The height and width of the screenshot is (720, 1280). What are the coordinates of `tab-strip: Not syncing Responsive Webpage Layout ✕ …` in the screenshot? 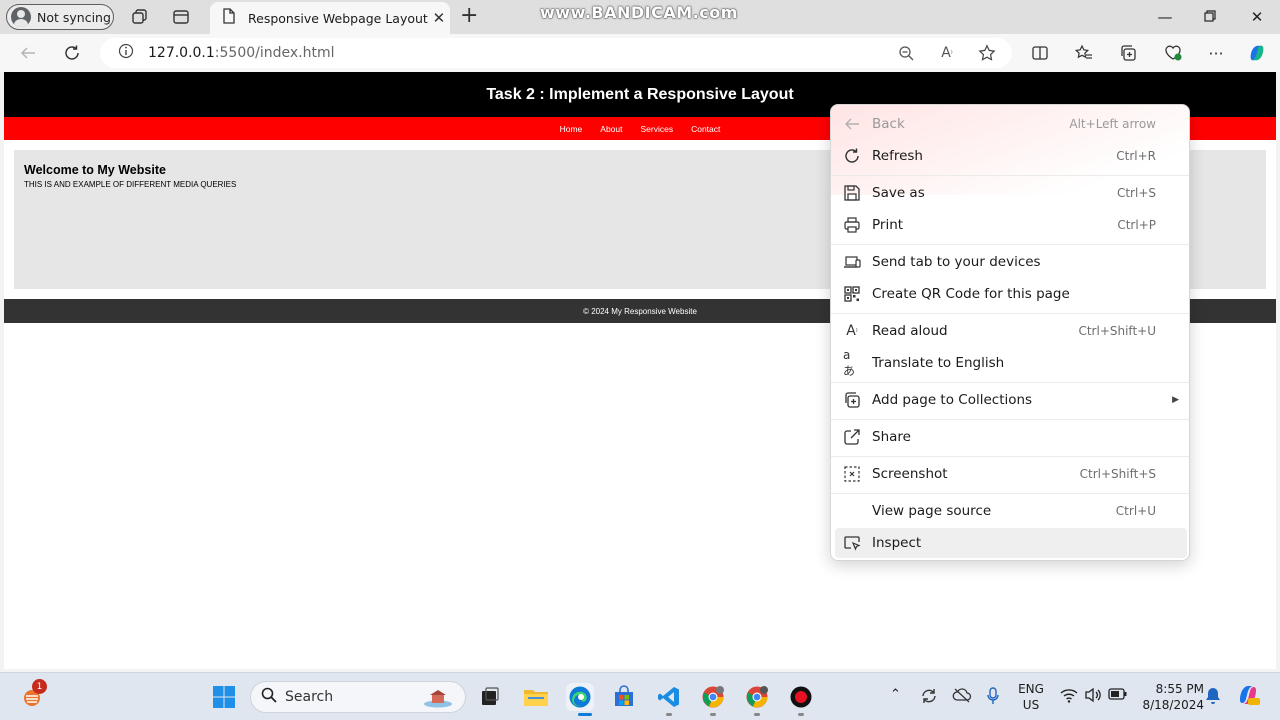 It's located at (640, 17).